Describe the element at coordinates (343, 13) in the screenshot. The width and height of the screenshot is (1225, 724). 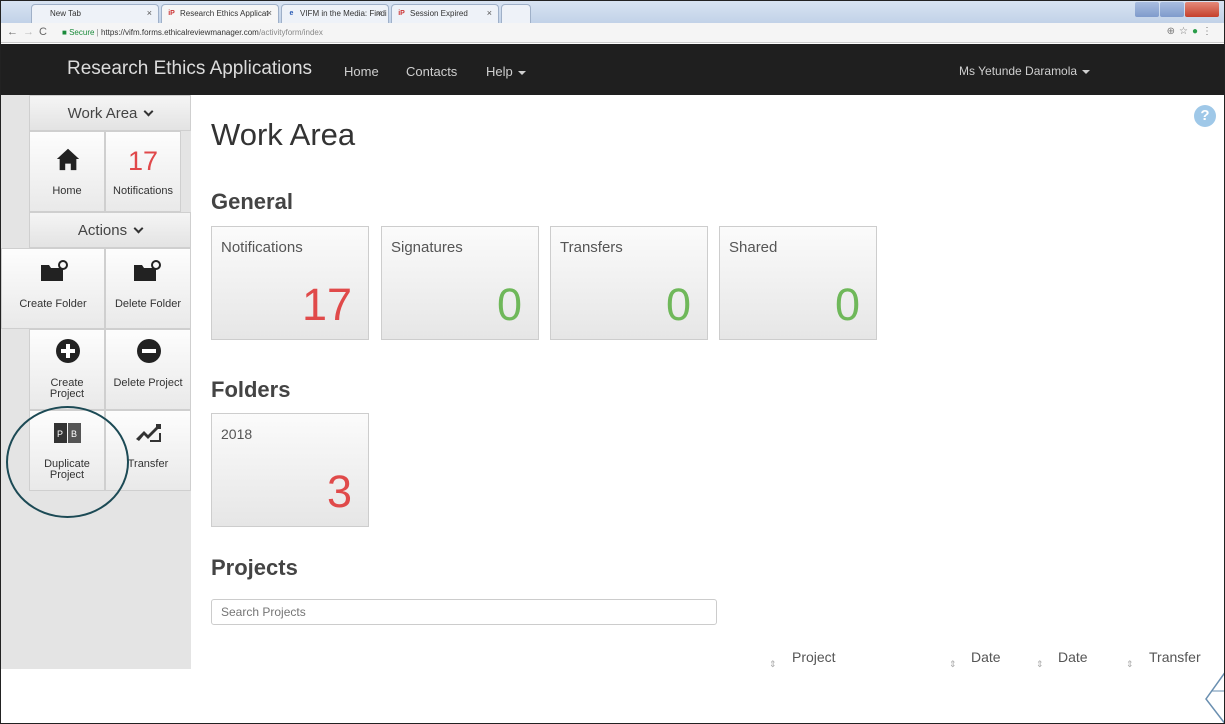
I see `tab-label: VIFM in the Media: Findi` at that location.